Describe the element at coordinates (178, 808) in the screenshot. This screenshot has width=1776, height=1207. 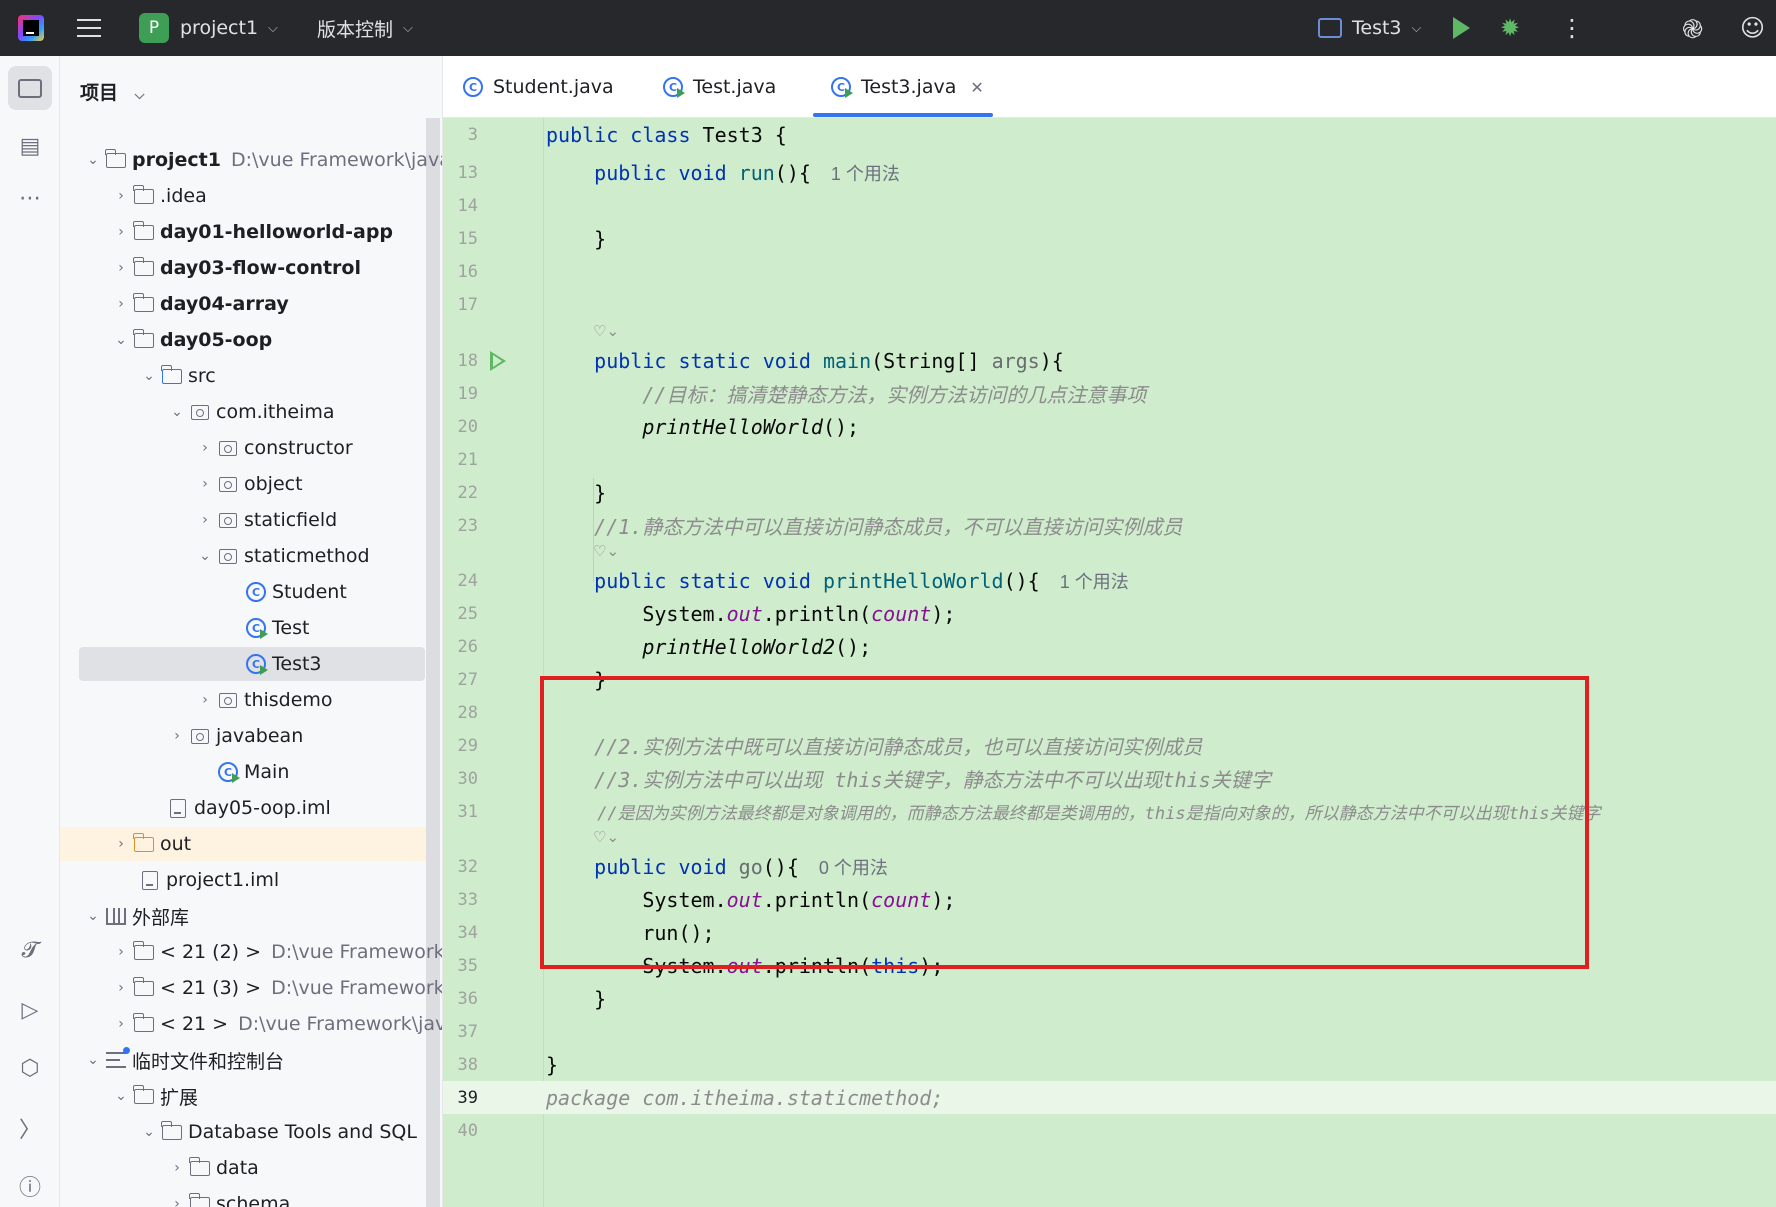
I see `file-icon` at that location.